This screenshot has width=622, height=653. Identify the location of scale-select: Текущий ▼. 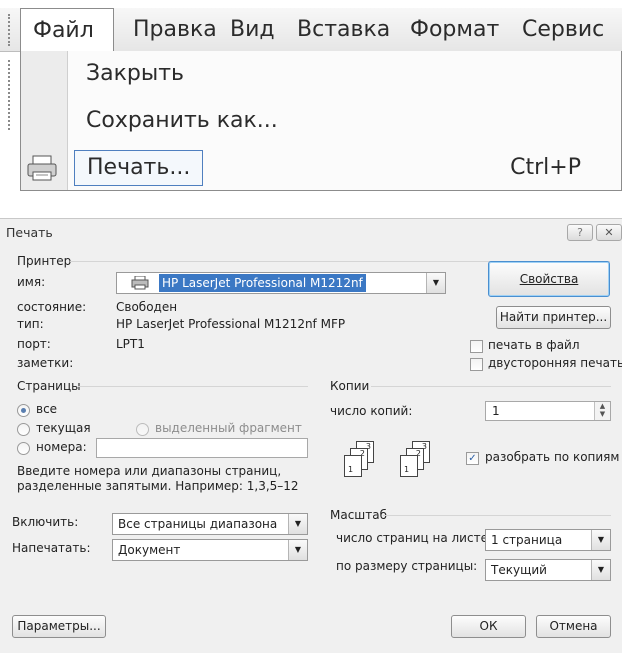
(548, 570).